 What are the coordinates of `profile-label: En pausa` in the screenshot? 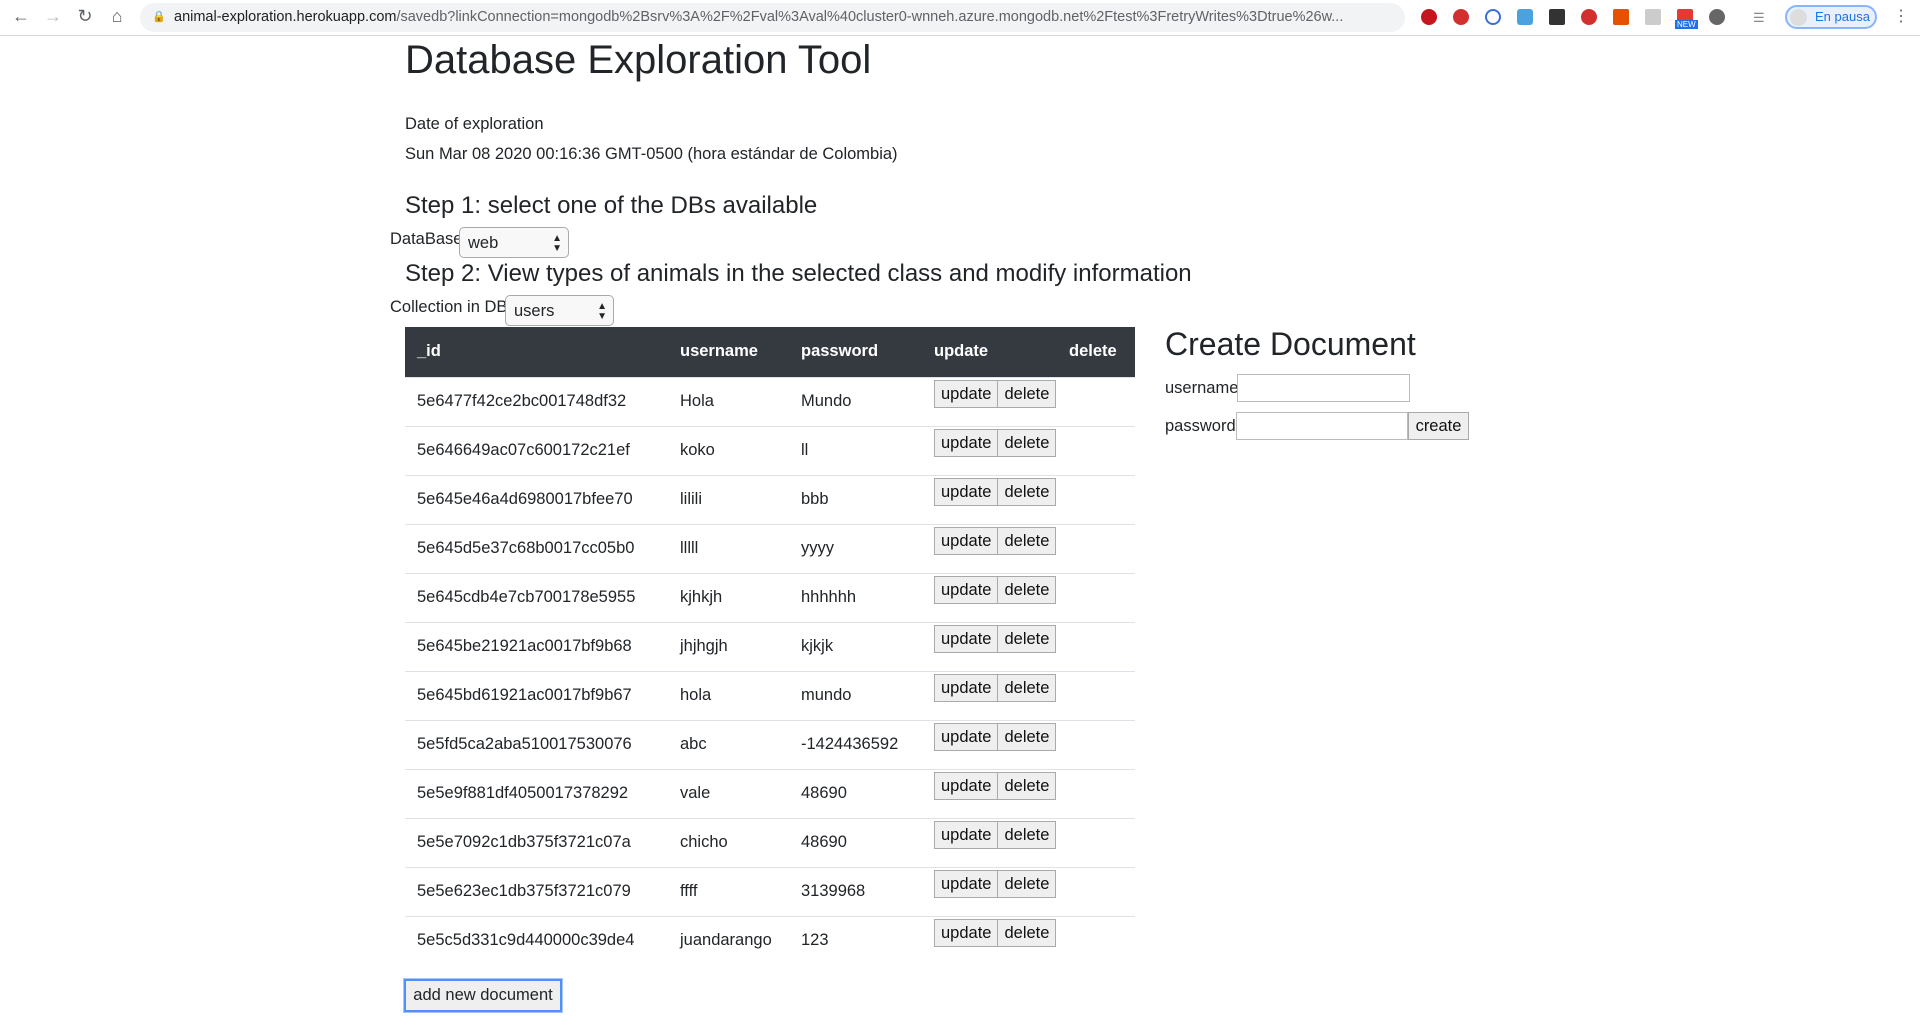 It's located at (1842, 16).